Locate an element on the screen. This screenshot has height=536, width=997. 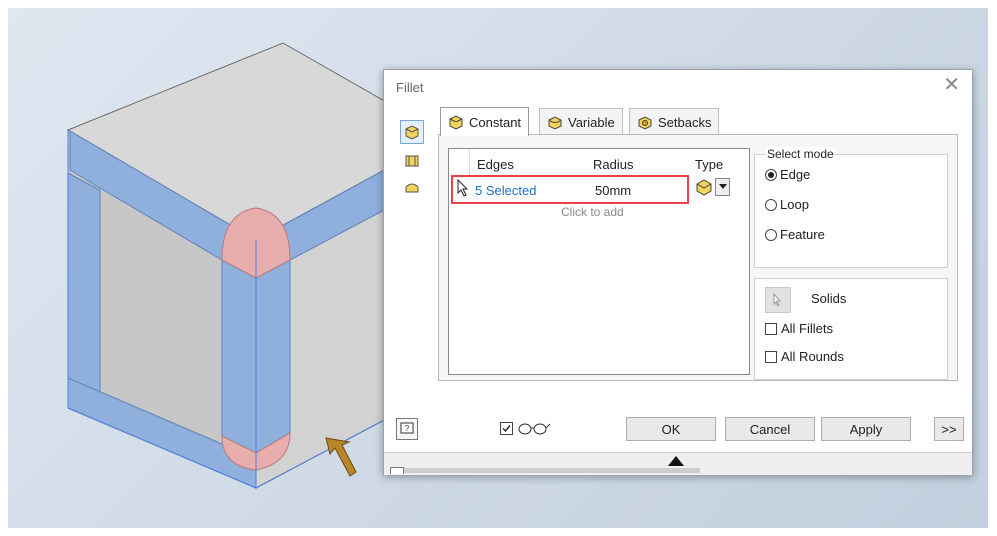
face-fillet-icon is located at coordinates (412, 161).